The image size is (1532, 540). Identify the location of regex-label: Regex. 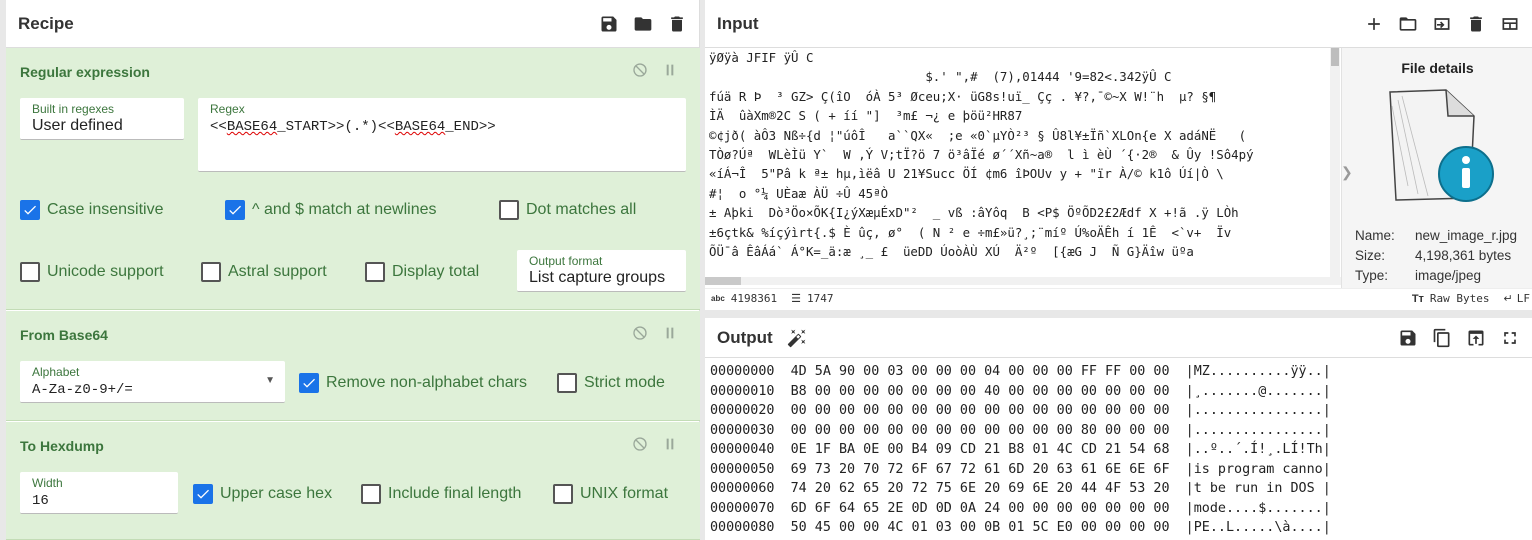
(227, 109).